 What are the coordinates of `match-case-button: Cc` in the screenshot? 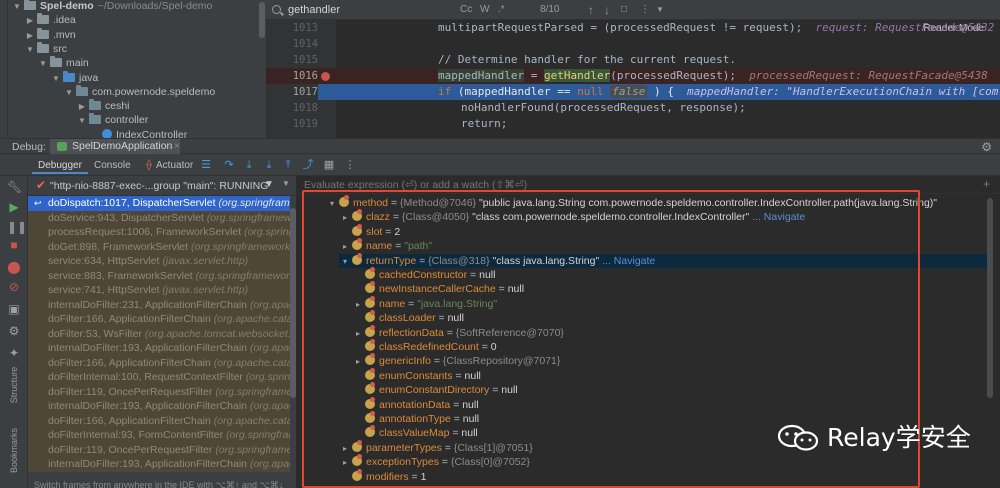 It's located at (466, 10).